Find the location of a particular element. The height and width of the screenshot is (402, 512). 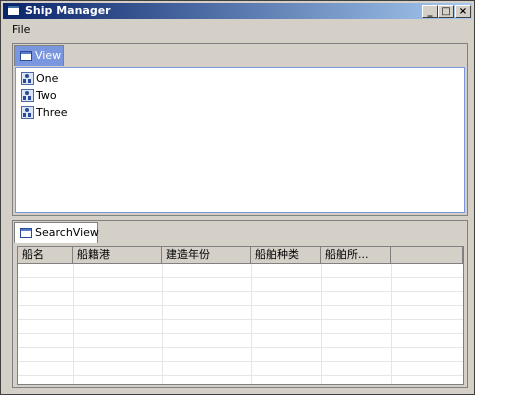

tree-item-label: Two is located at coordinates (46, 95).